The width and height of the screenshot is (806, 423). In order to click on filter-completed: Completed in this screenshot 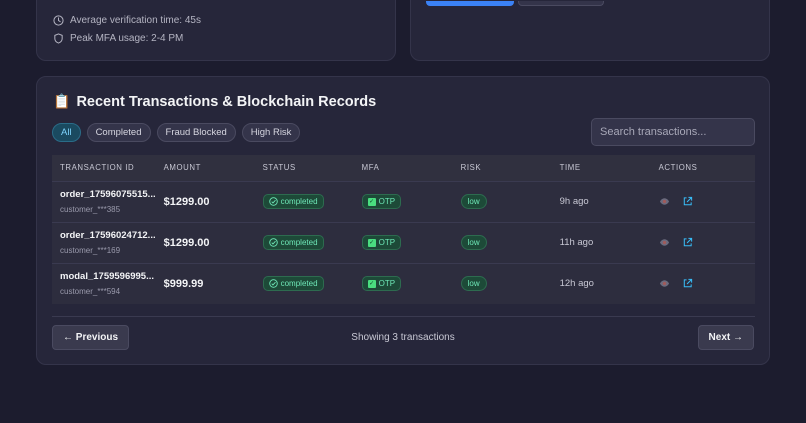, I will do `click(118, 132)`.